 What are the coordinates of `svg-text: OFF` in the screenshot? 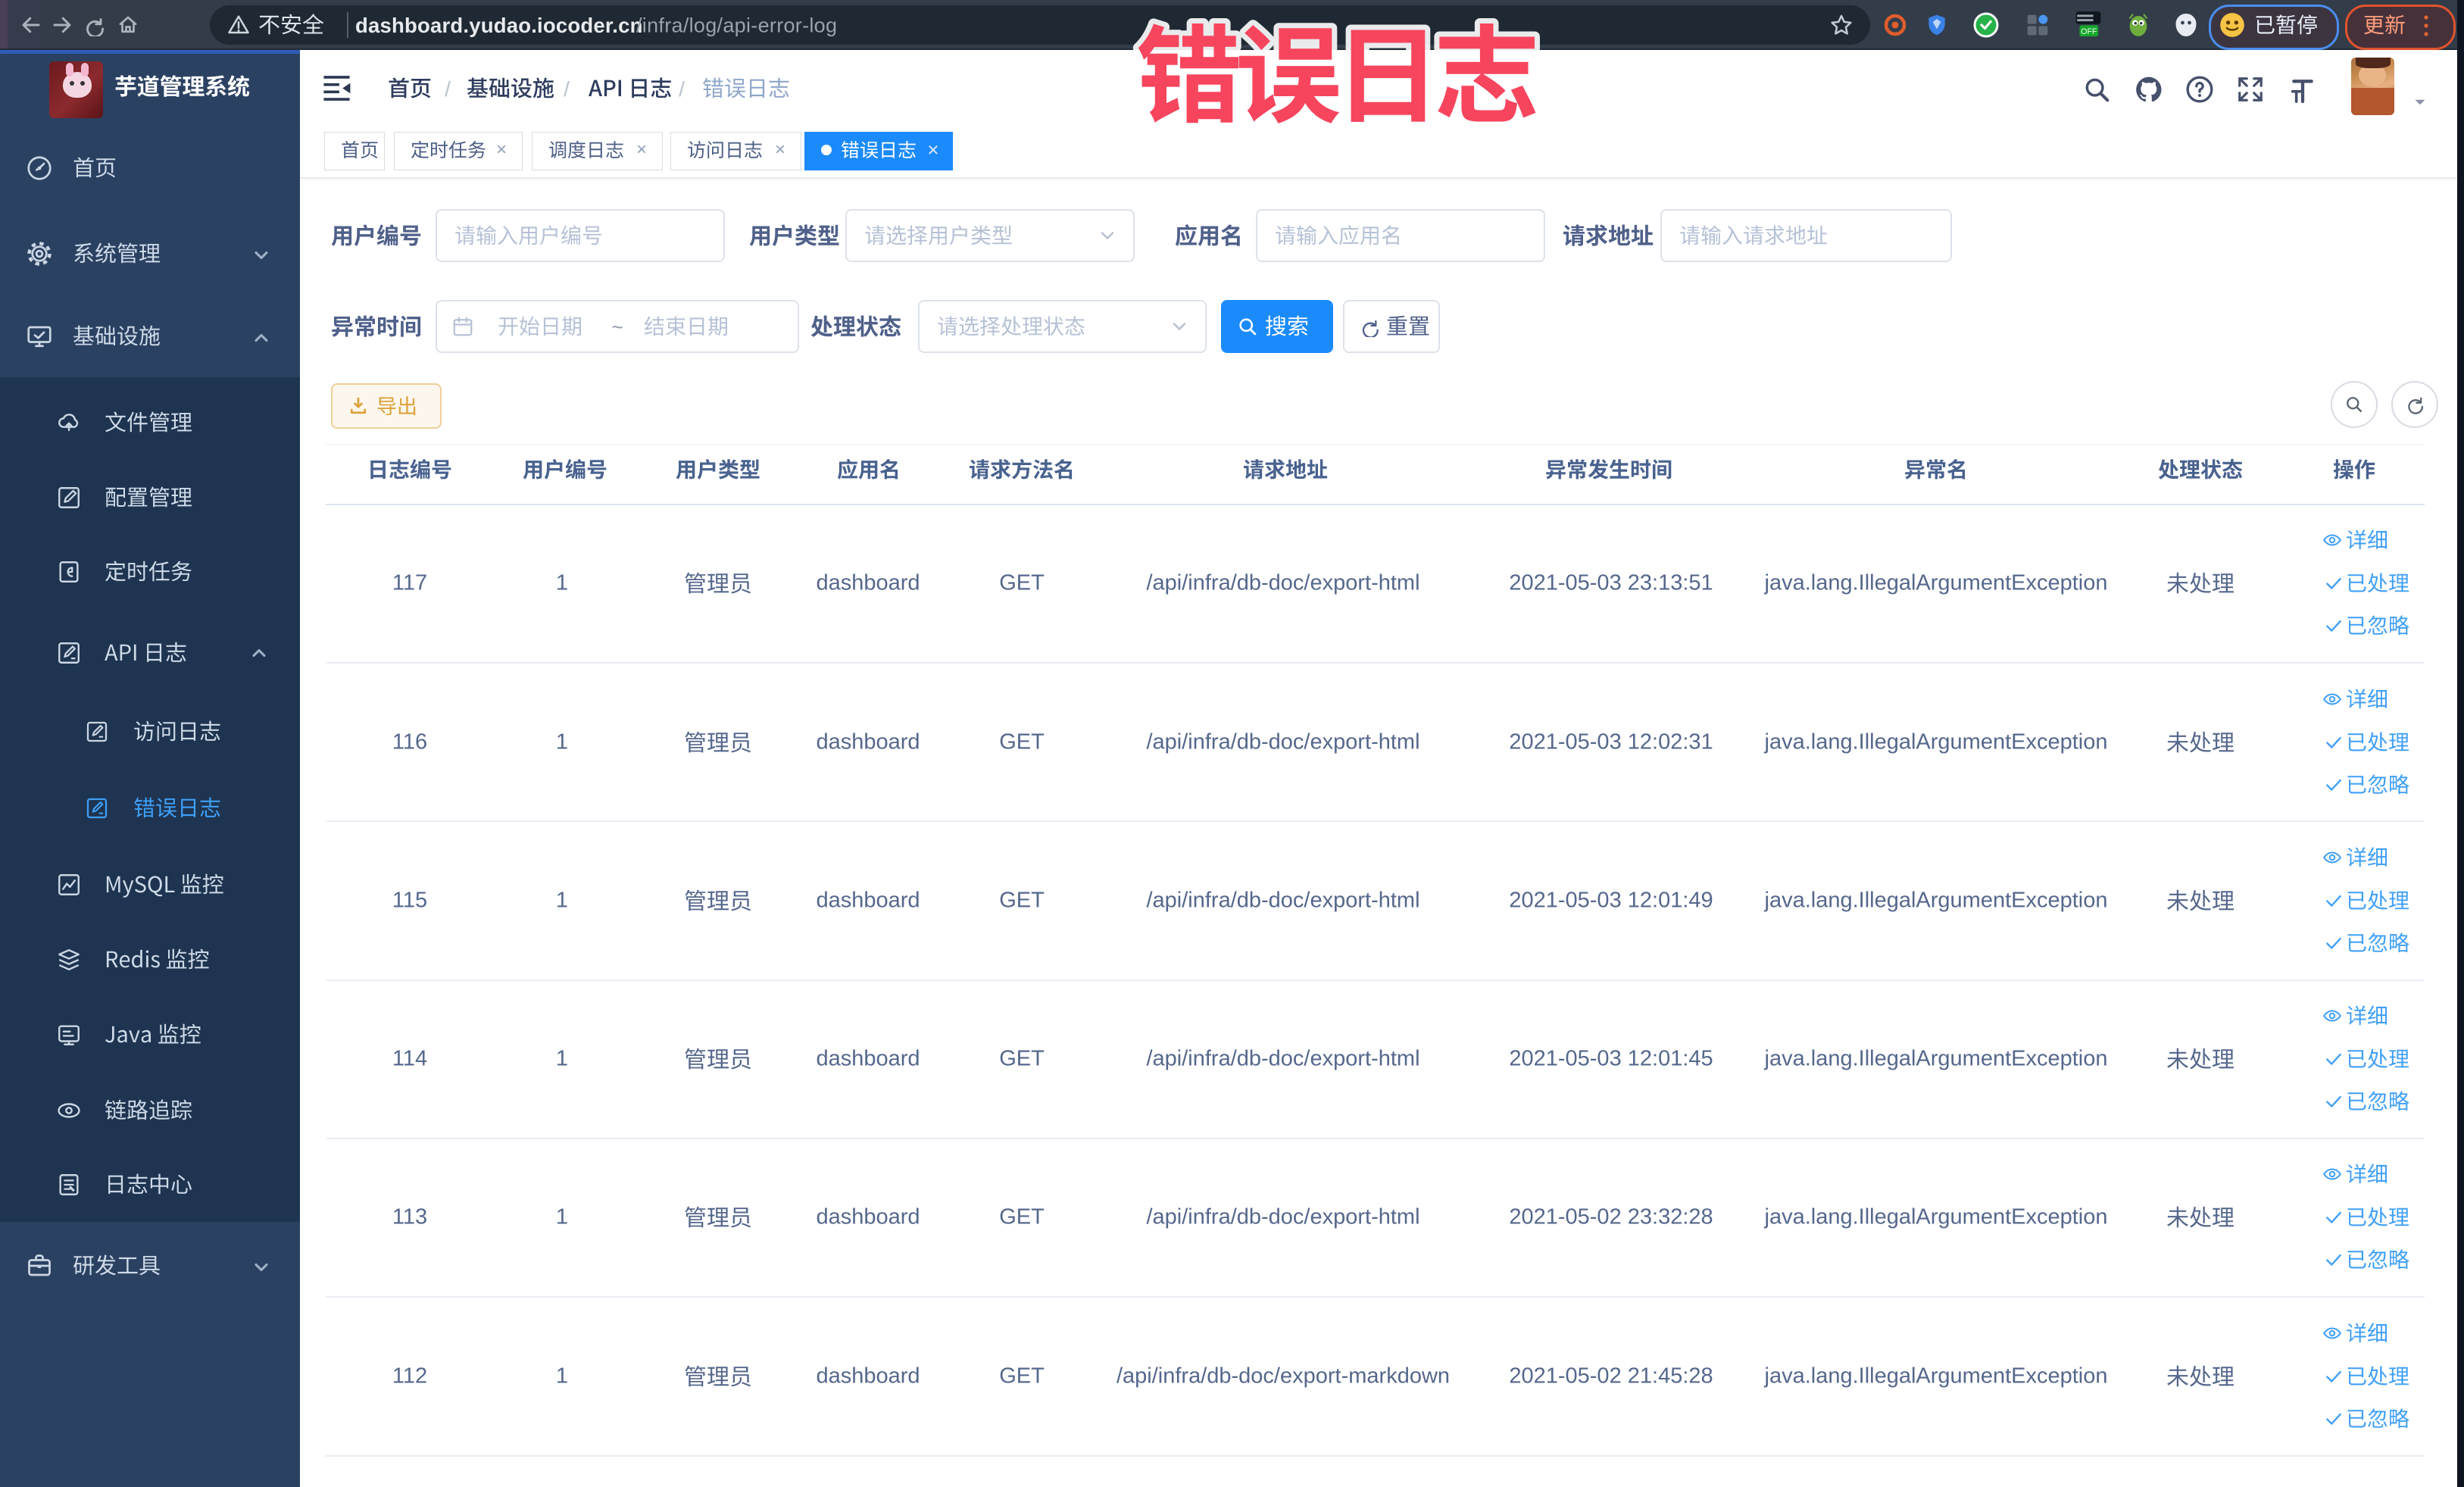 It's located at (2089, 31).